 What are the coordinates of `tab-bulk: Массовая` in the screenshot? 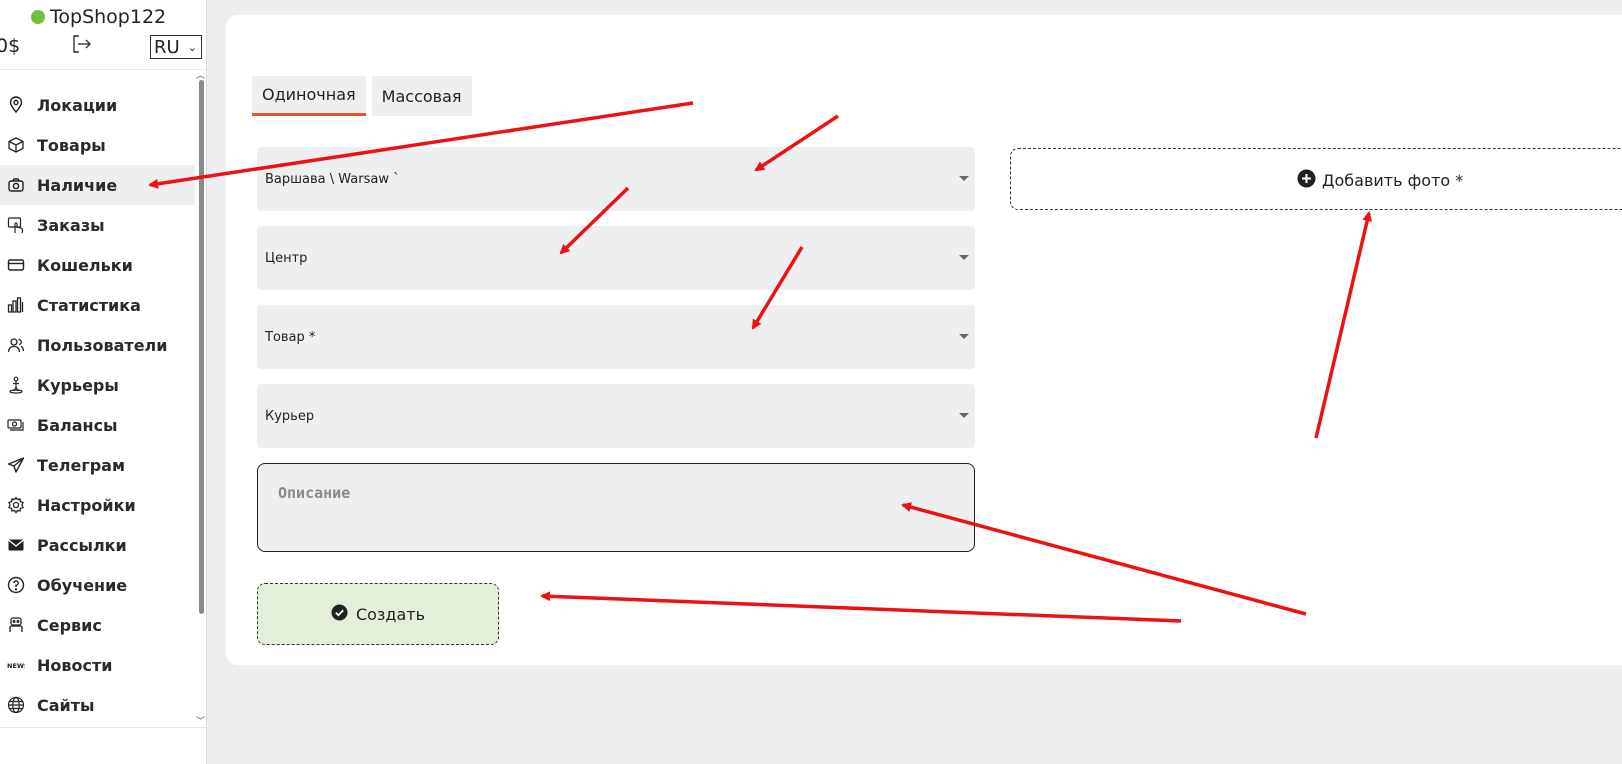 It's located at (421, 96).